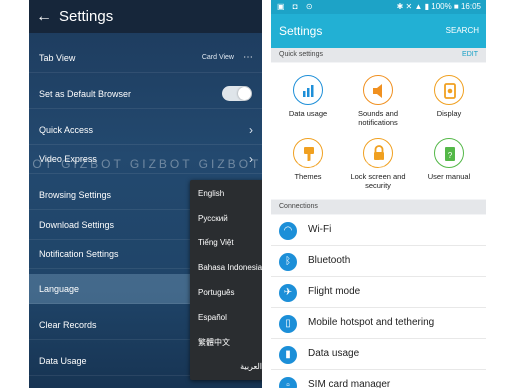 This screenshot has width=517, height=388. Describe the element at coordinates (77, 224) in the screenshot. I see `row-label: Download Settings` at that location.